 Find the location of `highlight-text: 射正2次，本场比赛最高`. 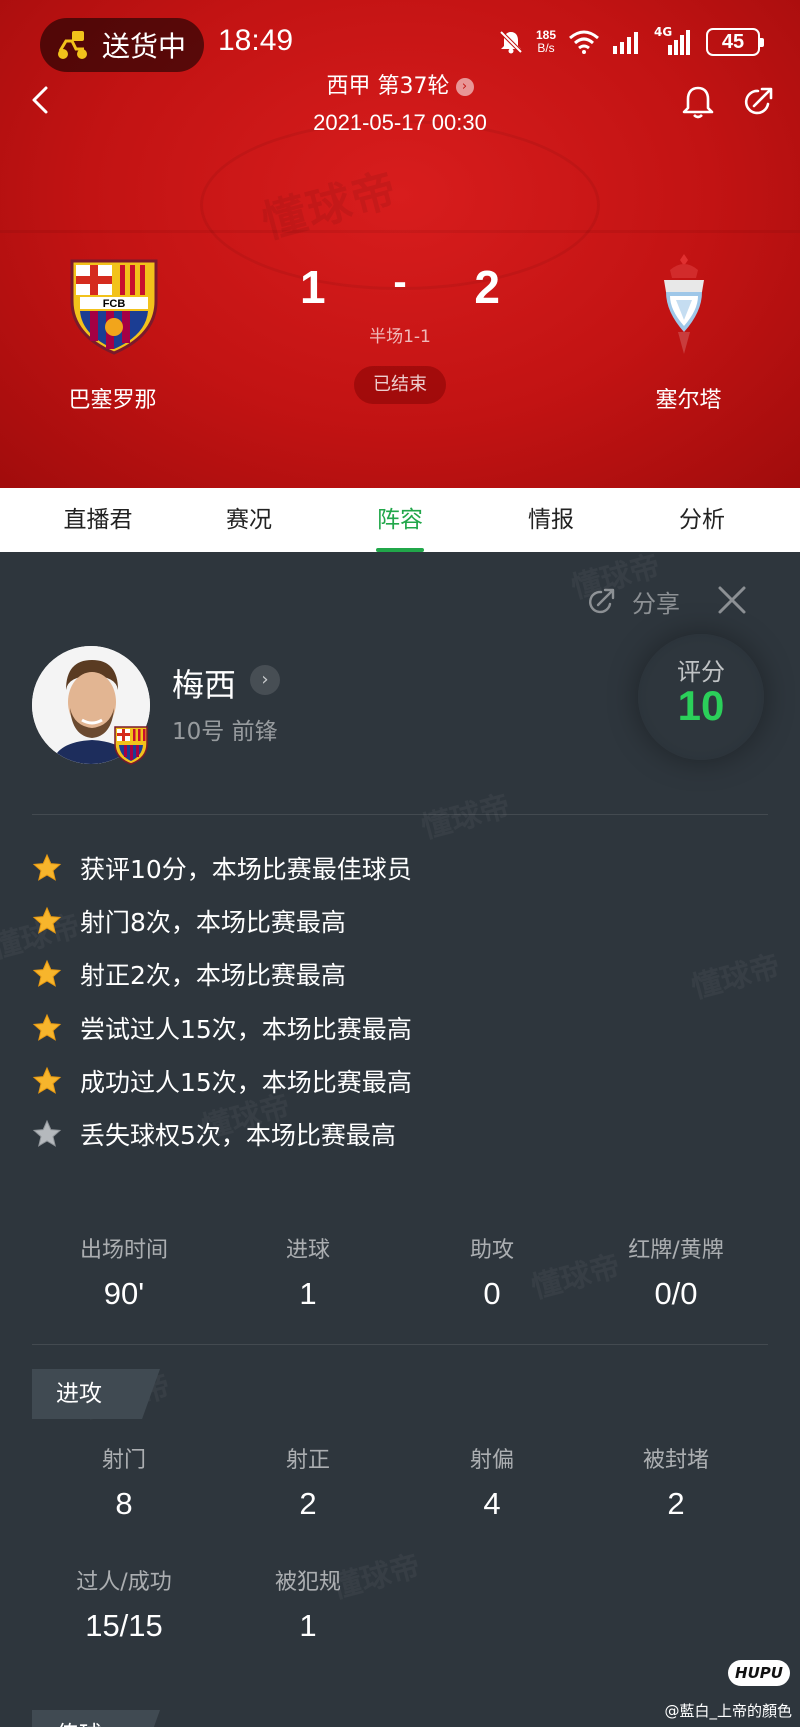

highlight-text: 射正2次，本场比赛最高 is located at coordinates (213, 976).